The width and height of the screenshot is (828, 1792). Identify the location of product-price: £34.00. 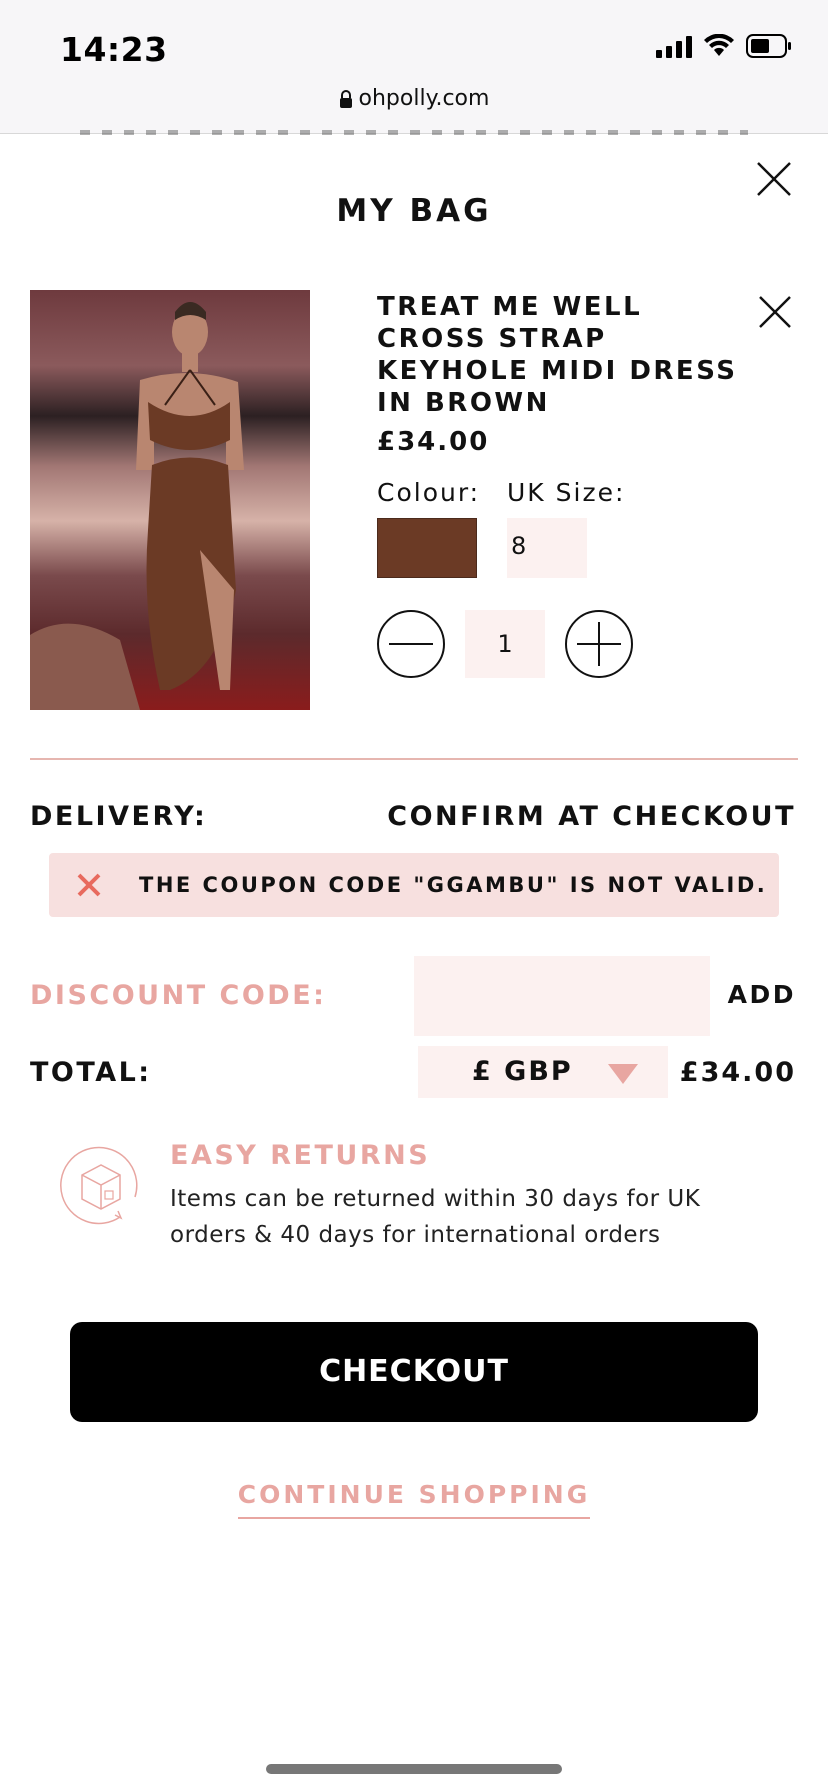
(433, 442).